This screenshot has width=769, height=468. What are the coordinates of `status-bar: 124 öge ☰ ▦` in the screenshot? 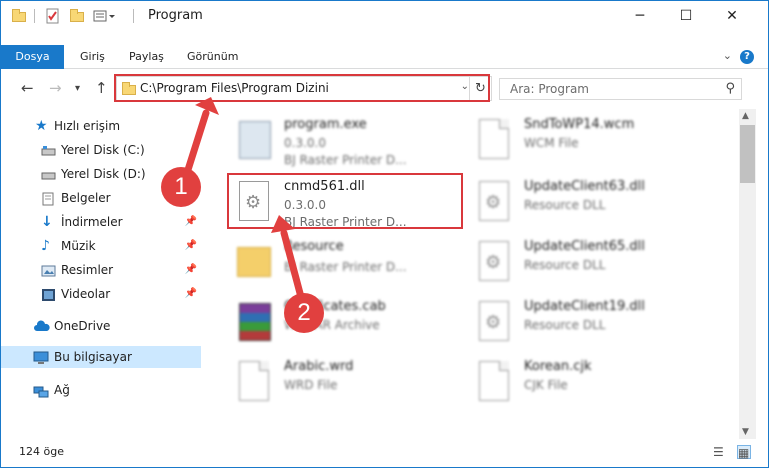 It's located at (384, 454).